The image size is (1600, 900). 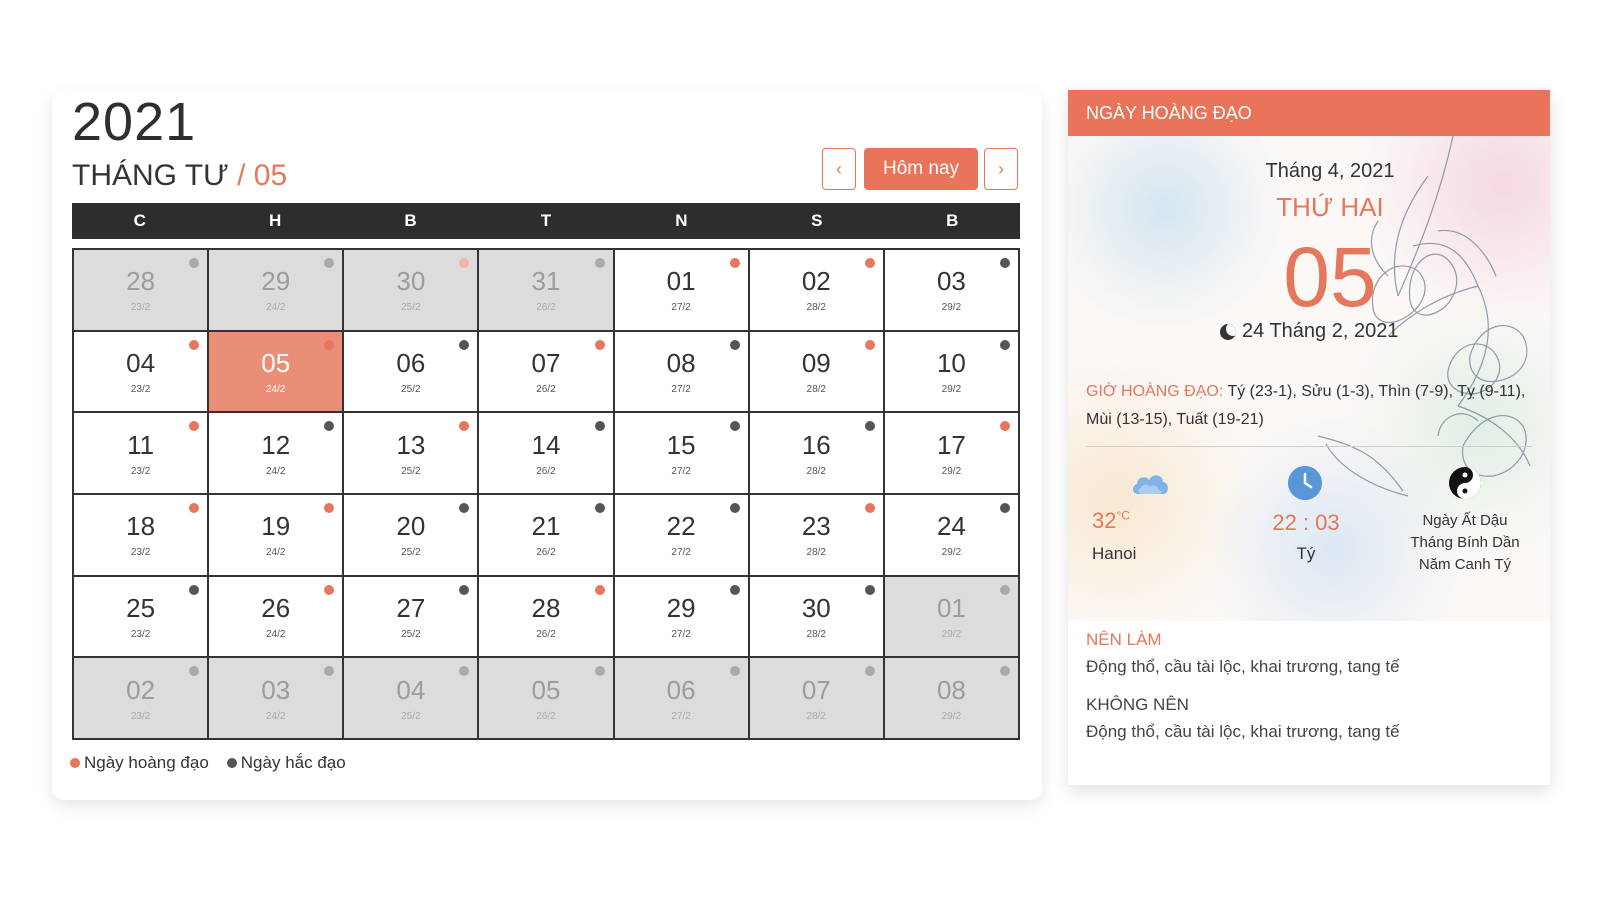 I want to click on calendar-day: 30 28/2, so click(x=816, y=616).